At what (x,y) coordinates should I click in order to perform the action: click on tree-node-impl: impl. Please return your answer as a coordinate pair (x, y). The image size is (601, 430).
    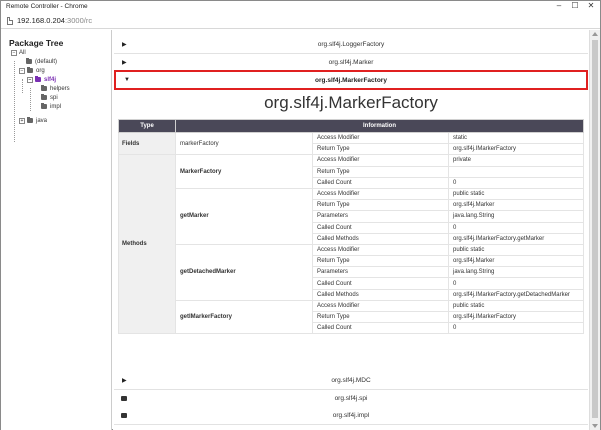
    Looking at the image, I should click on (51, 106).